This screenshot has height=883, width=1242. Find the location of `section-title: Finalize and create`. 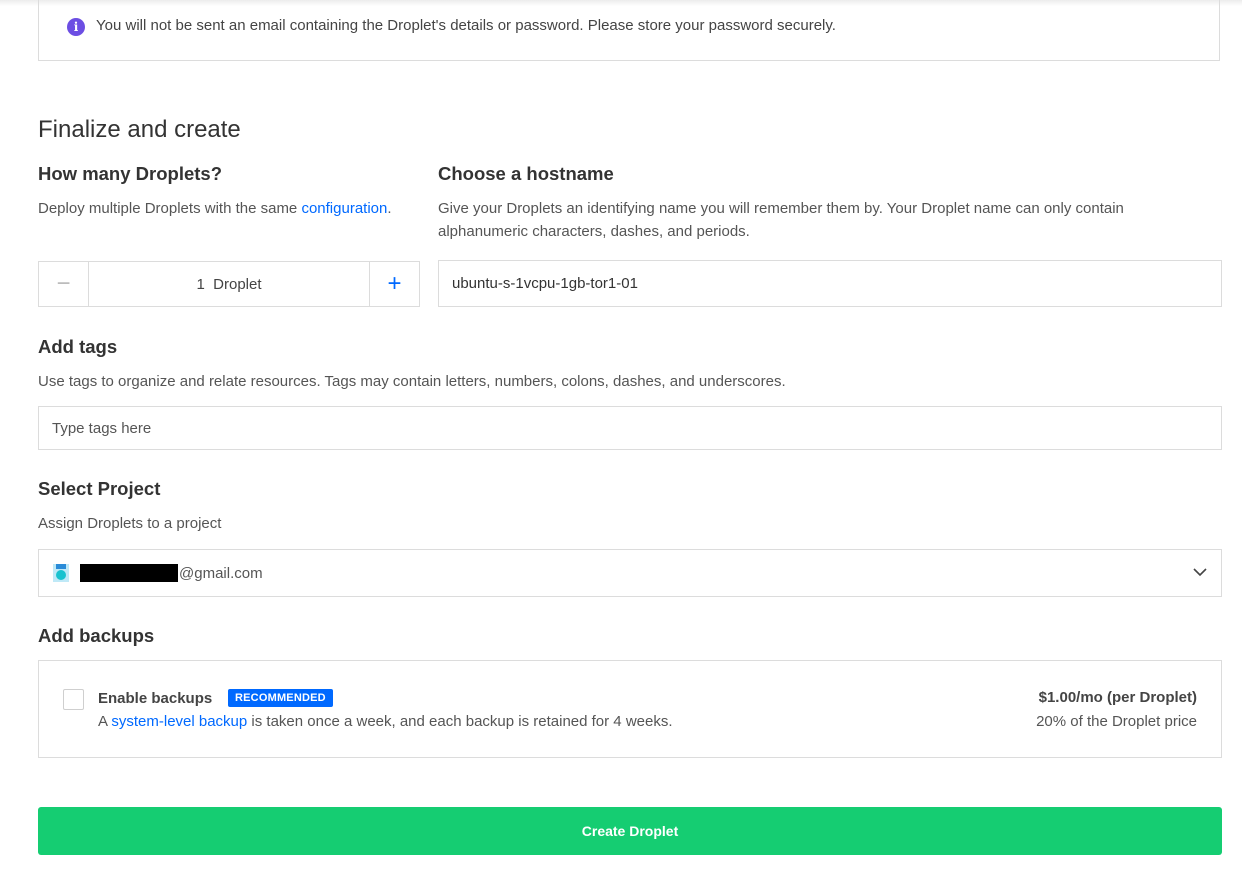

section-title: Finalize and create is located at coordinates (139, 129).